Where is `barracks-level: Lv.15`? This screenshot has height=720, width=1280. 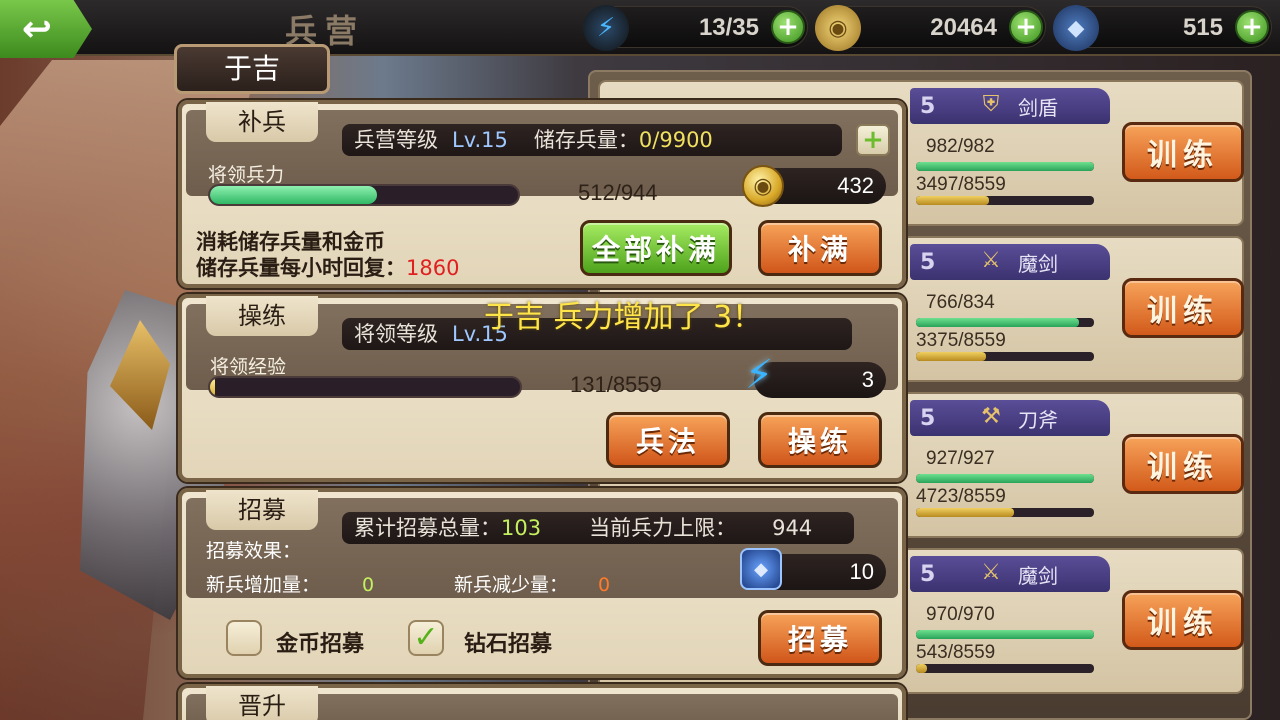
barracks-level: Lv.15 is located at coordinates (480, 140).